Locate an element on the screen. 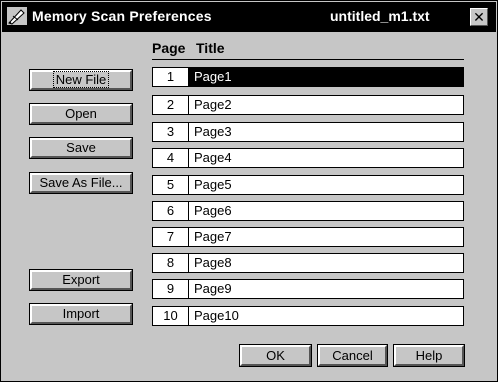 This screenshot has height=382, width=498. page-row: 3 Page3 is located at coordinates (308, 132).